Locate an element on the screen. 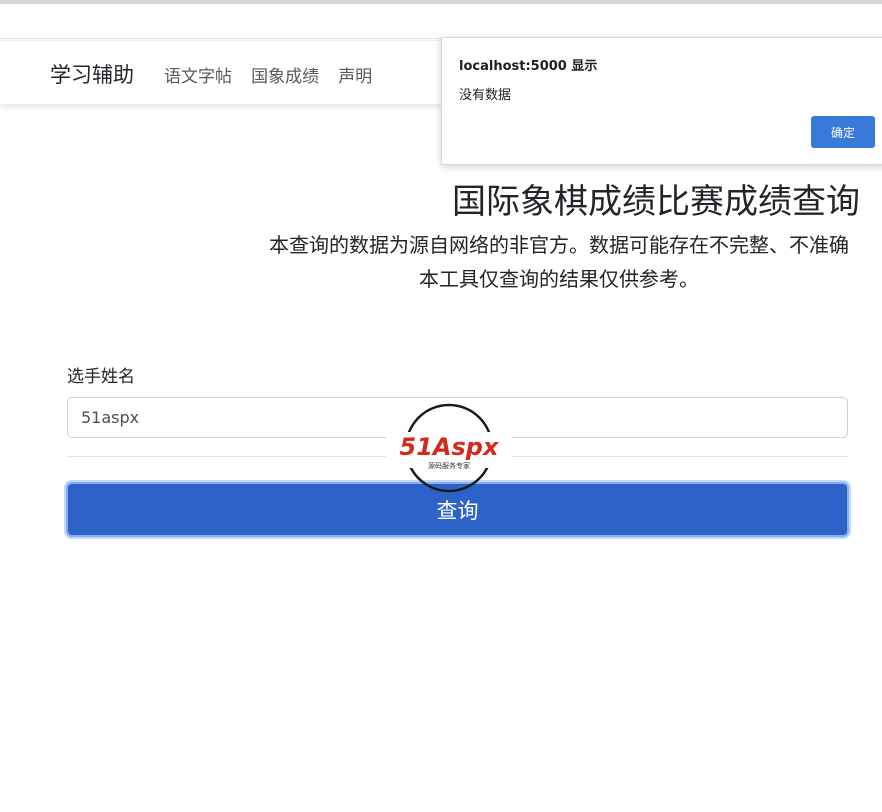 The width and height of the screenshot is (882, 812). nav-links: 语文字帖 国象成绩 声明 is located at coordinates (275, 74).